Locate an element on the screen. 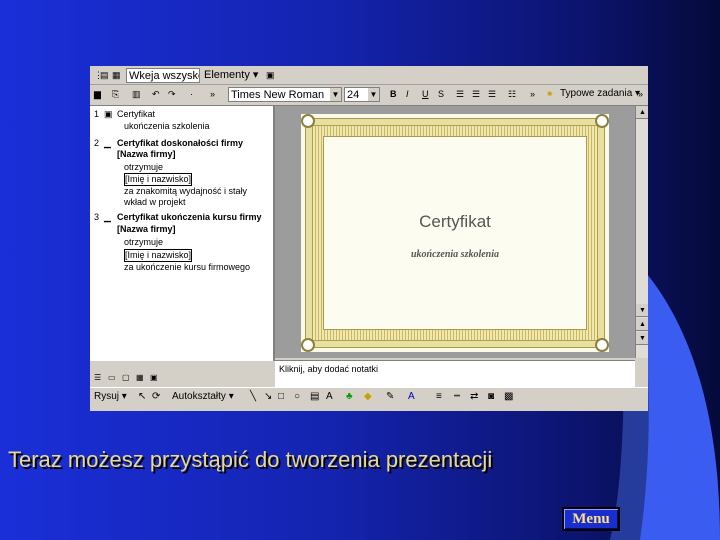 This screenshot has height=540, width=720. outline-toolbar: ⋮ ▤ ▦ Wkeja wszysko Elementy ▾ ▣ is located at coordinates (369, 75).